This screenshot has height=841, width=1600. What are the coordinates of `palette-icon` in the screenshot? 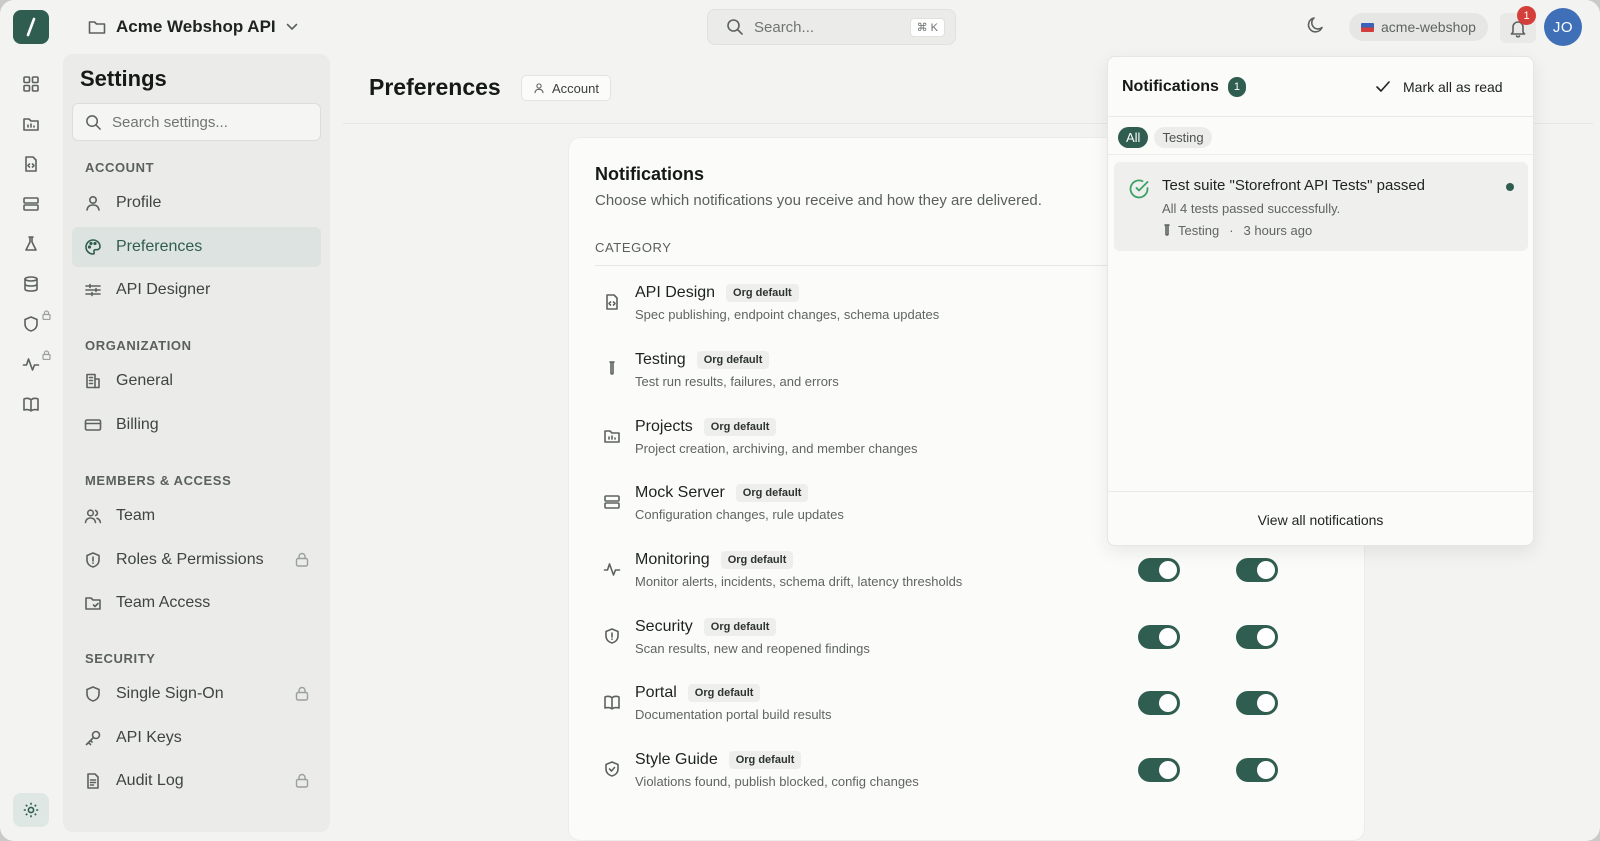 It's located at (93, 247).